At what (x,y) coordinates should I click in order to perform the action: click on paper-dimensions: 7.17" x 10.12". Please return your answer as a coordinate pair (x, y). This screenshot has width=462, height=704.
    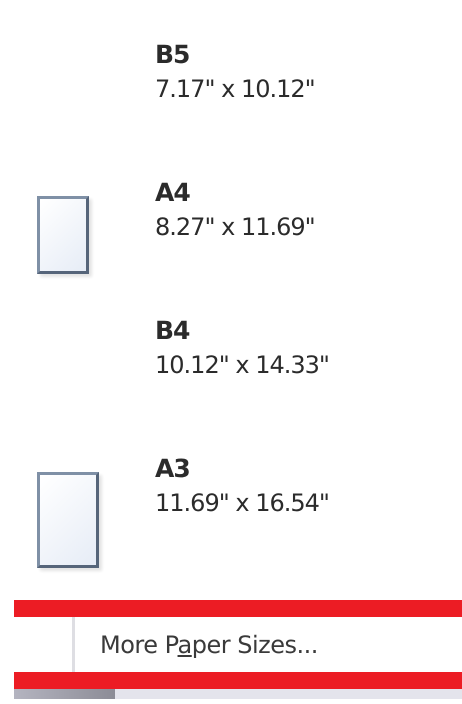
    Looking at the image, I should click on (235, 89).